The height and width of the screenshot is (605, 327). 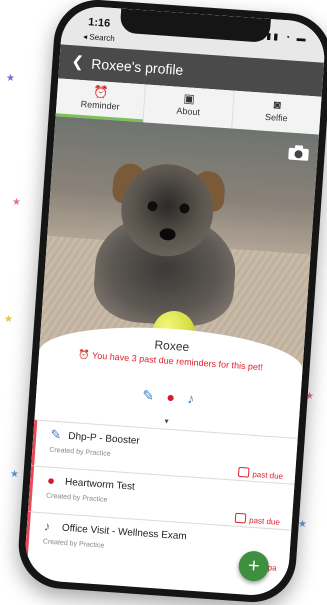 What do you see at coordinates (104, 438) in the screenshot?
I see `reminder-title: Dhp-P - Booster` at bounding box center [104, 438].